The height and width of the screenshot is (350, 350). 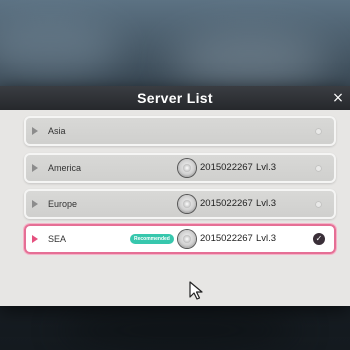 I want to click on server-row-asia: Asia, so click(x=180, y=131).